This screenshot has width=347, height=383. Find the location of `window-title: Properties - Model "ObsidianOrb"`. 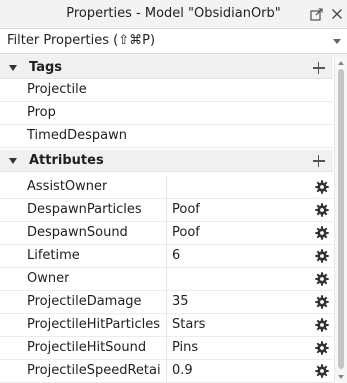

window-title: Properties - Model "ObsidianOrb" is located at coordinates (173, 13).